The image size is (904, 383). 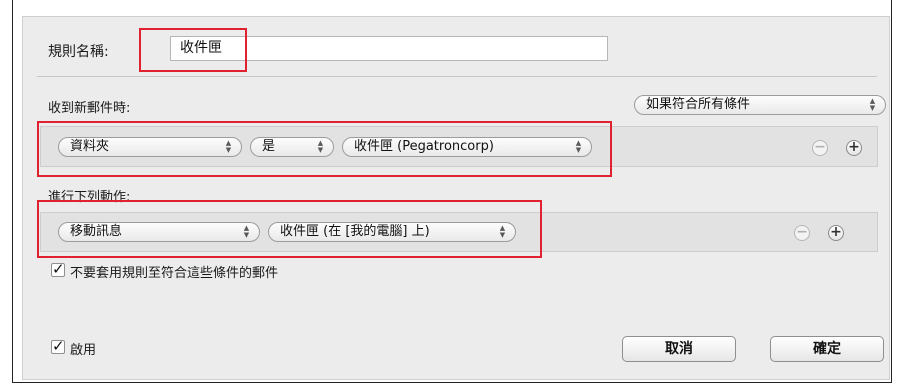 I want to click on highlight-box-rule-name, so click(x=193, y=50).